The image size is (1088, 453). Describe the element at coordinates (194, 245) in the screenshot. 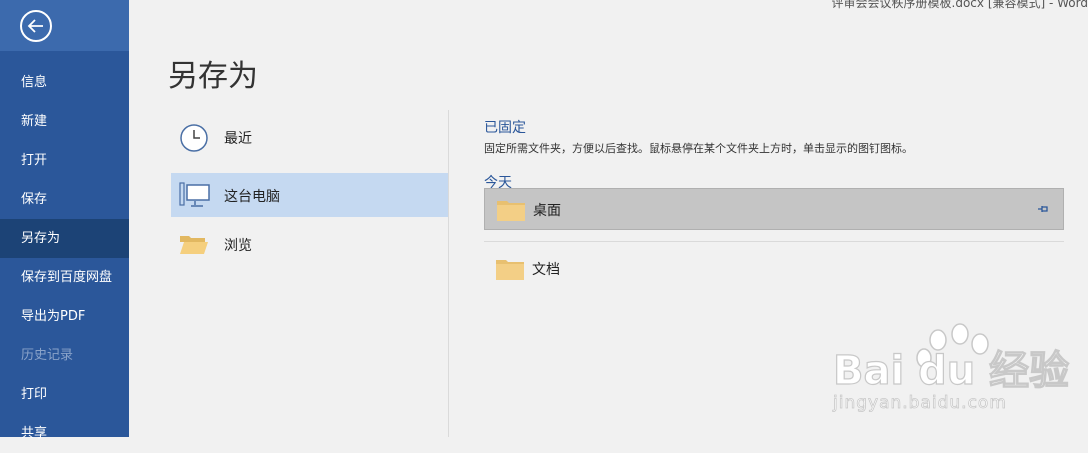

I see `folder-open-icon` at that location.